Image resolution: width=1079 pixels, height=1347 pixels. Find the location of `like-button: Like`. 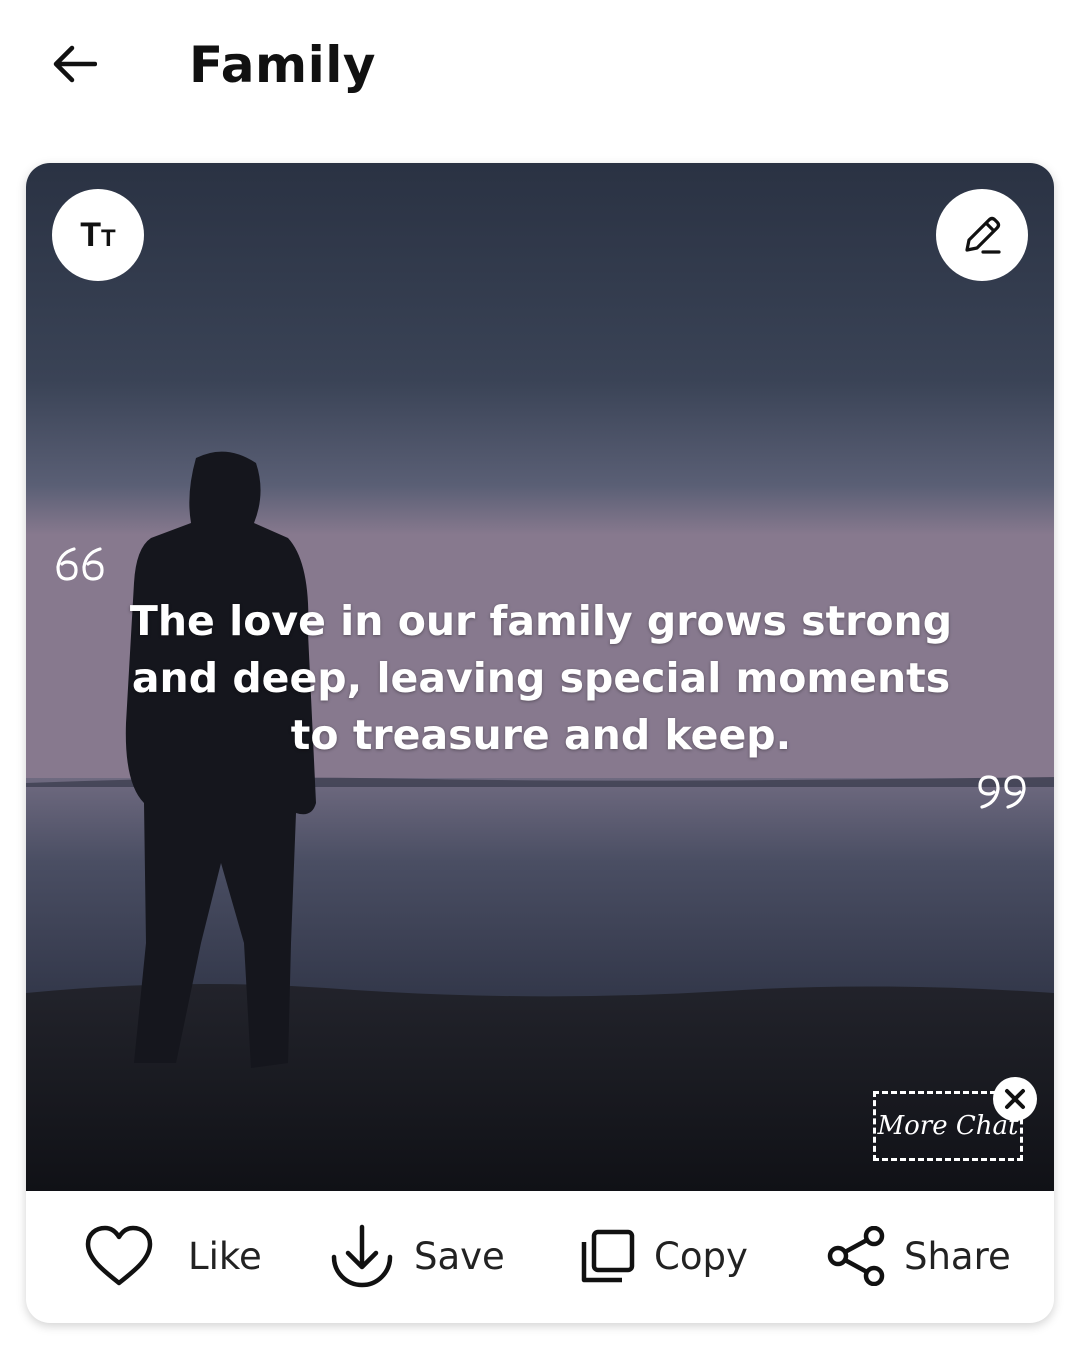

like-button: Like is located at coordinates (173, 1256).